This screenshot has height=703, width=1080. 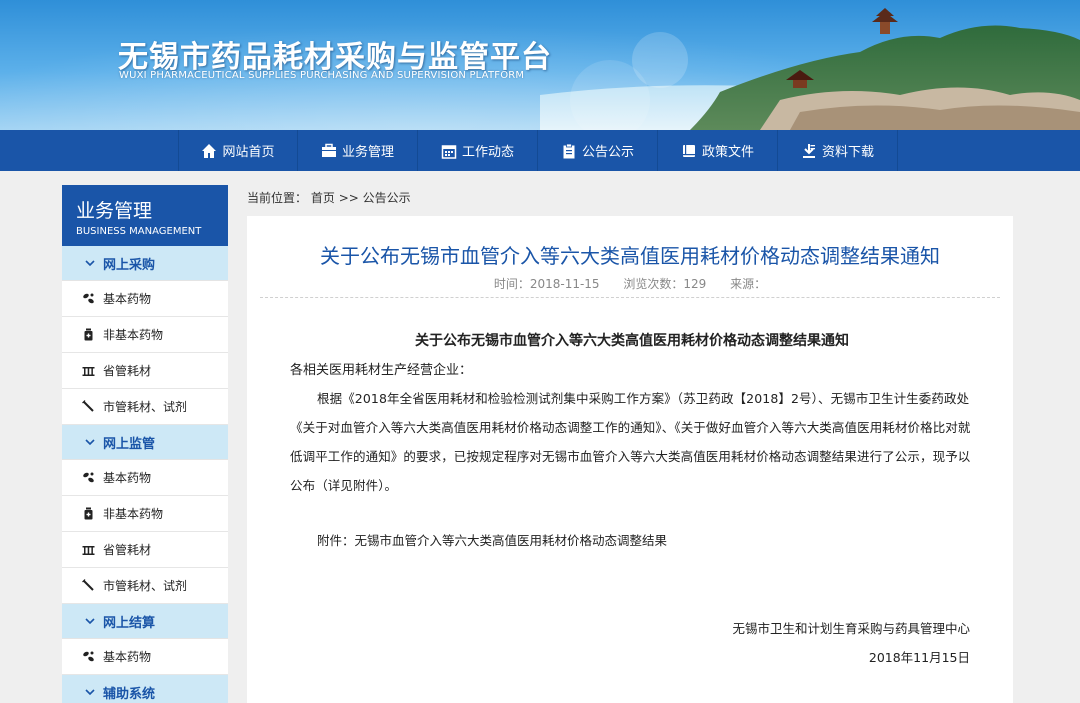 I want to click on nav-item-label: 工作动态, so click(x=487, y=152).